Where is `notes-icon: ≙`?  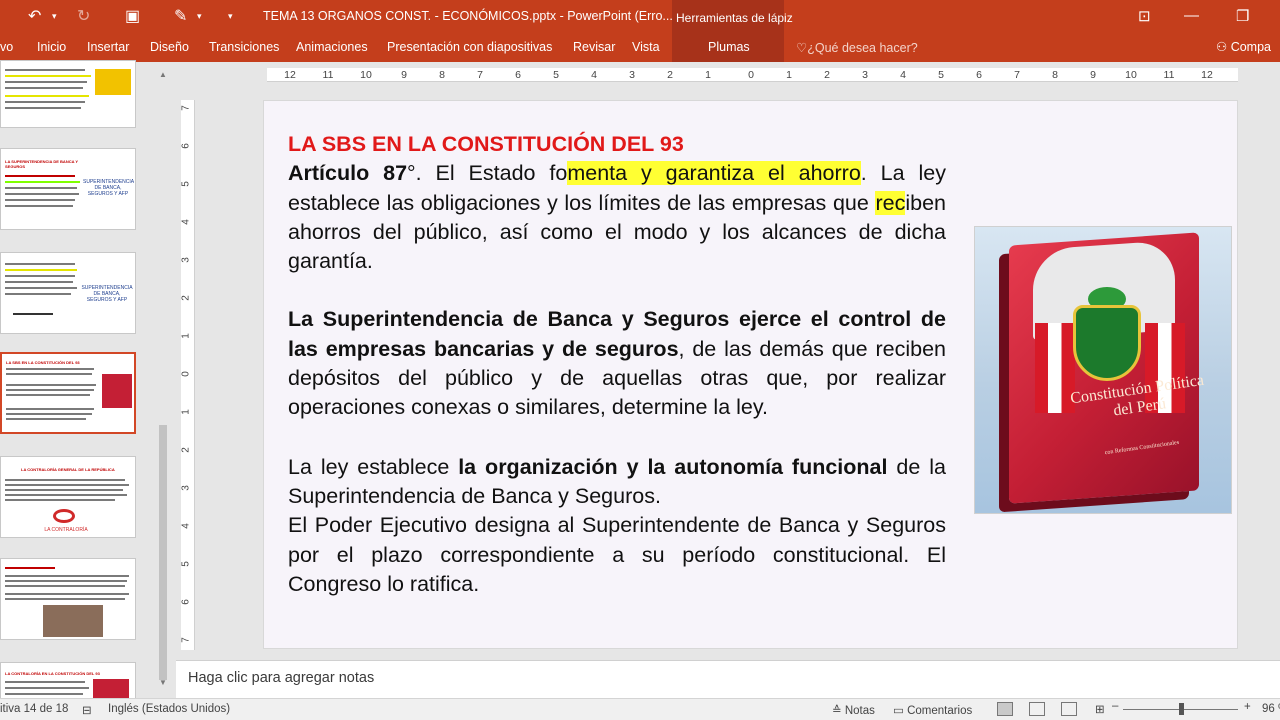
notes-icon: ≙ is located at coordinates (838, 711).